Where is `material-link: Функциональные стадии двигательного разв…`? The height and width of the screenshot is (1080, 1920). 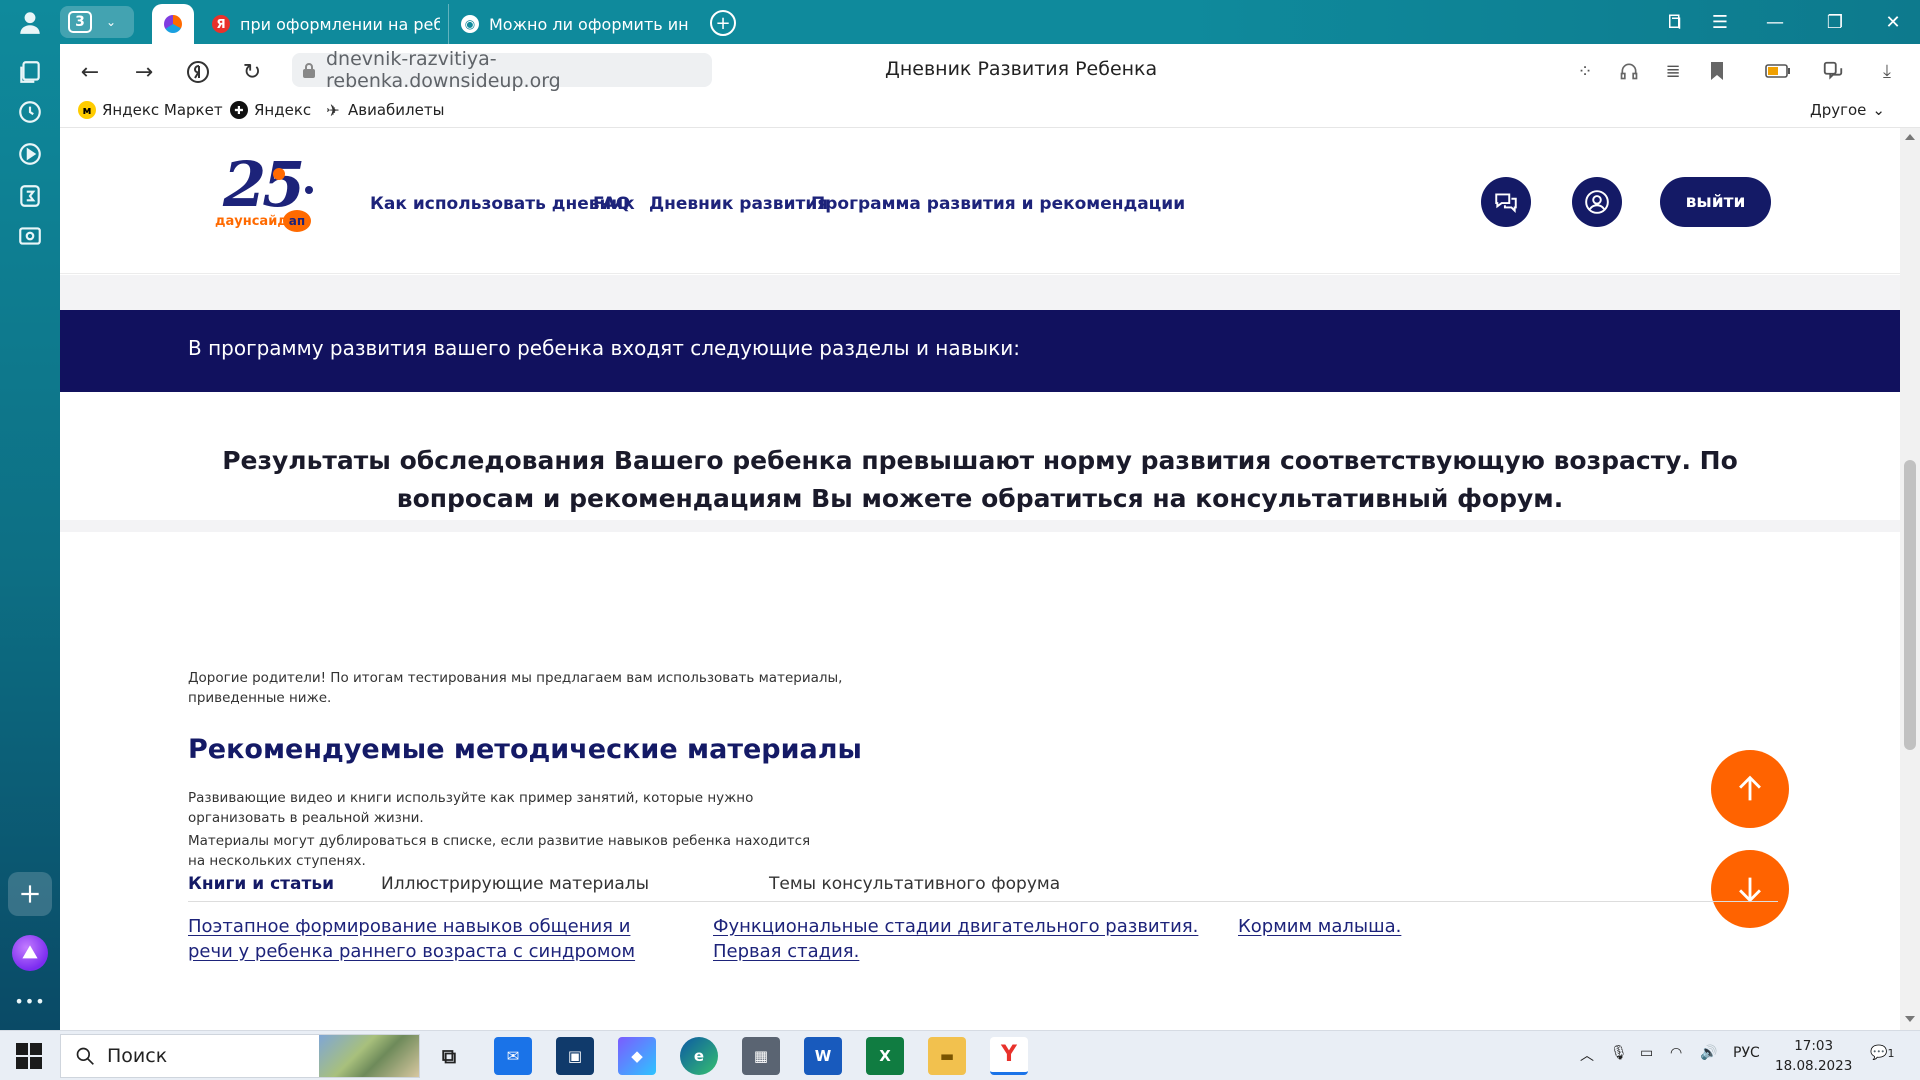 material-link: Функциональные стадии двигательного разв… is located at coordinates (955, 939).